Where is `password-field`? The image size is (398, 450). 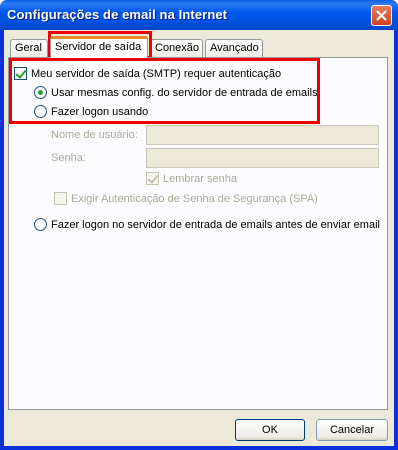 password-field is located at coordinates (262, 158).